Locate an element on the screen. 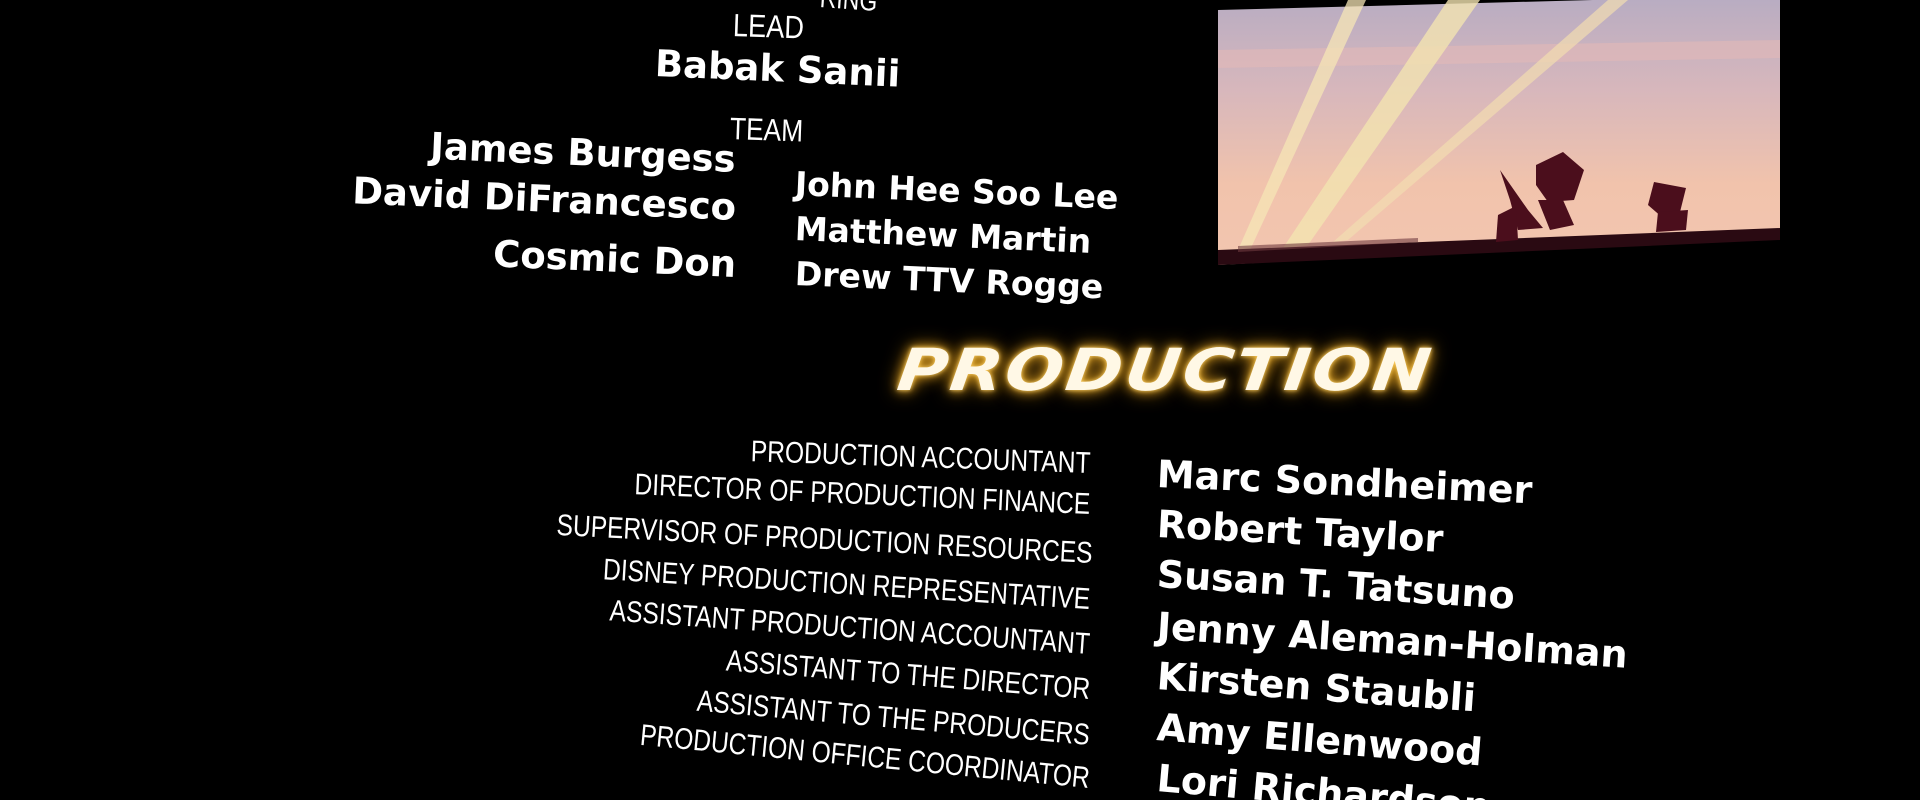 The image size is (1920, 800). team-left-name: Cosmic Don is located at coordinates (614, 259).